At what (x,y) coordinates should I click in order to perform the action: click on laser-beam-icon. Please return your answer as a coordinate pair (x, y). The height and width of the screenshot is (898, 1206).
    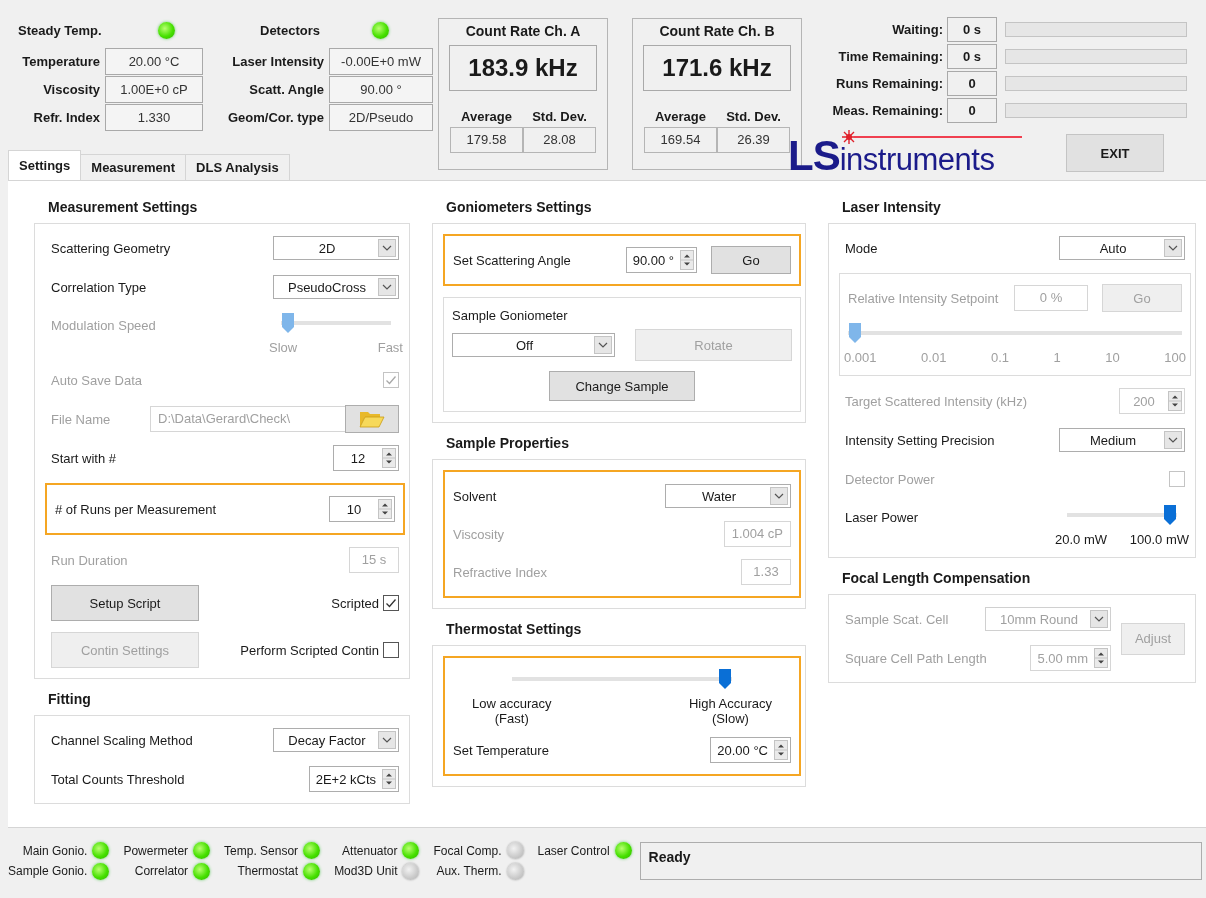
    Looking at the image, I should click on (931, 137).